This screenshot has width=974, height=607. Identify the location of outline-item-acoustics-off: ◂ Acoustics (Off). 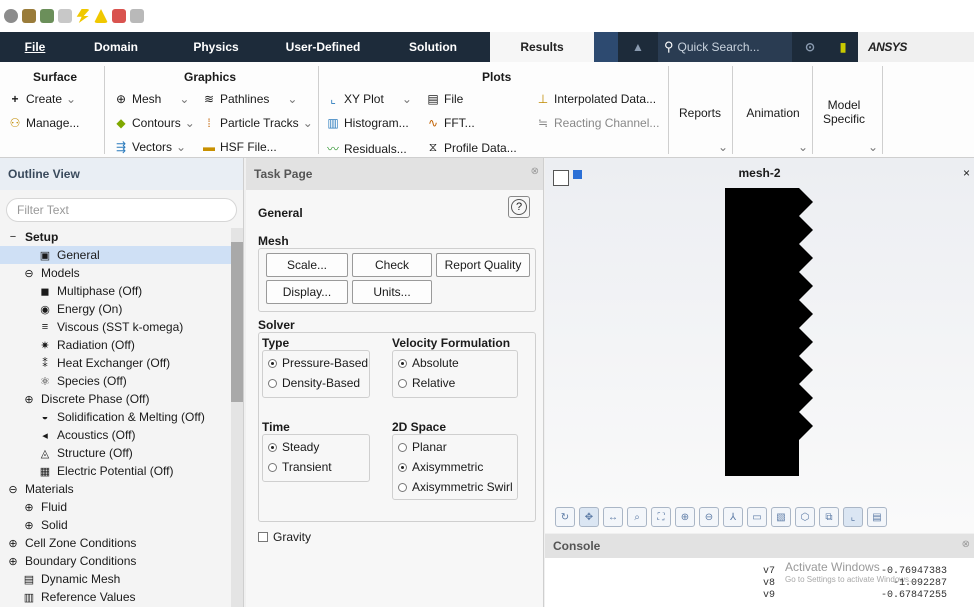
(116, 435).